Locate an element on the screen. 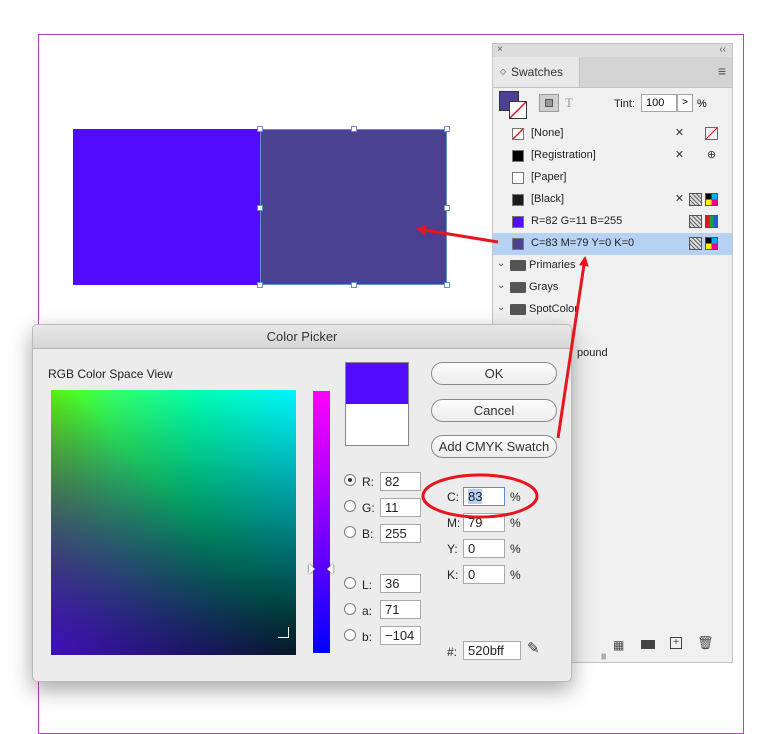  radio-r is located at coordinates (350, 480).